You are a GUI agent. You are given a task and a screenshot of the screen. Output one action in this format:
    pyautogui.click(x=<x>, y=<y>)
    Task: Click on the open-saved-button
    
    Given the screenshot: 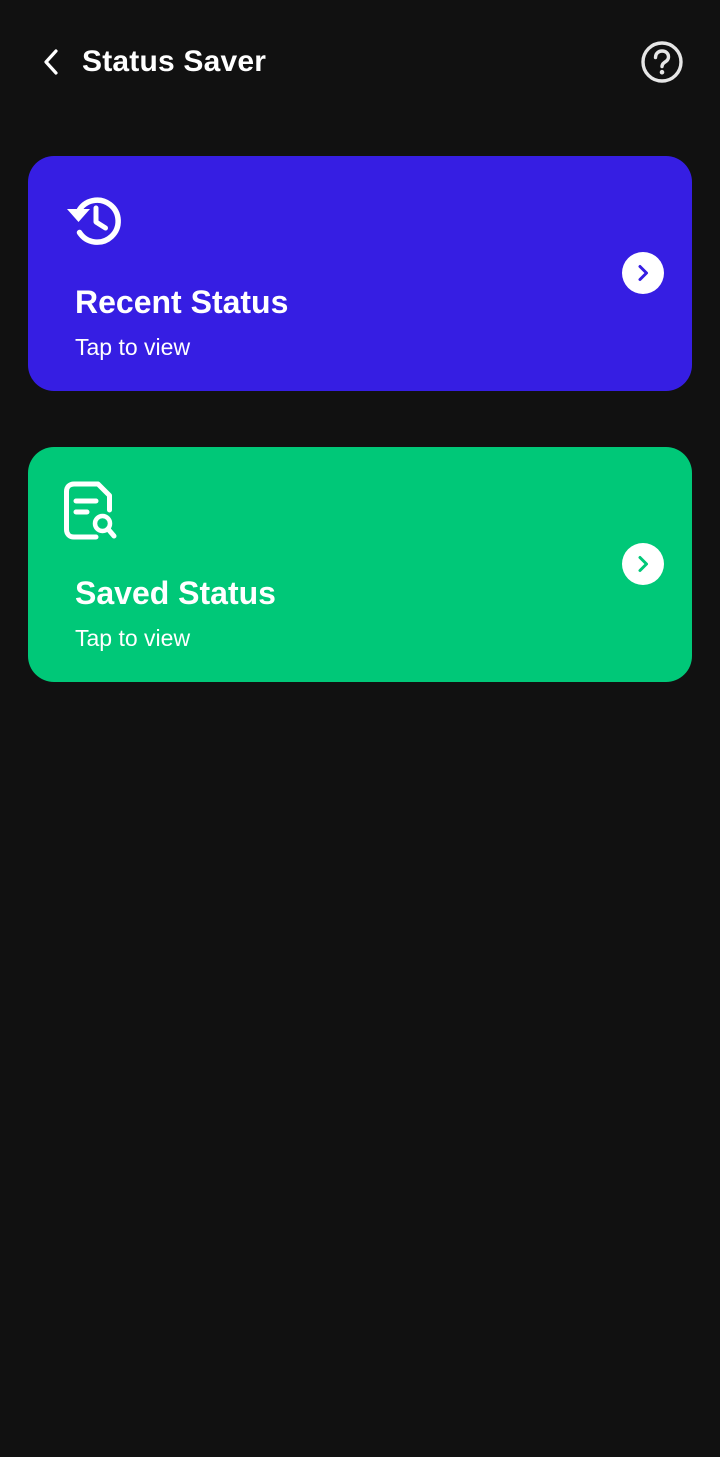 What is the action you would take?
    pyautogui.click(x=643, y=564)
    